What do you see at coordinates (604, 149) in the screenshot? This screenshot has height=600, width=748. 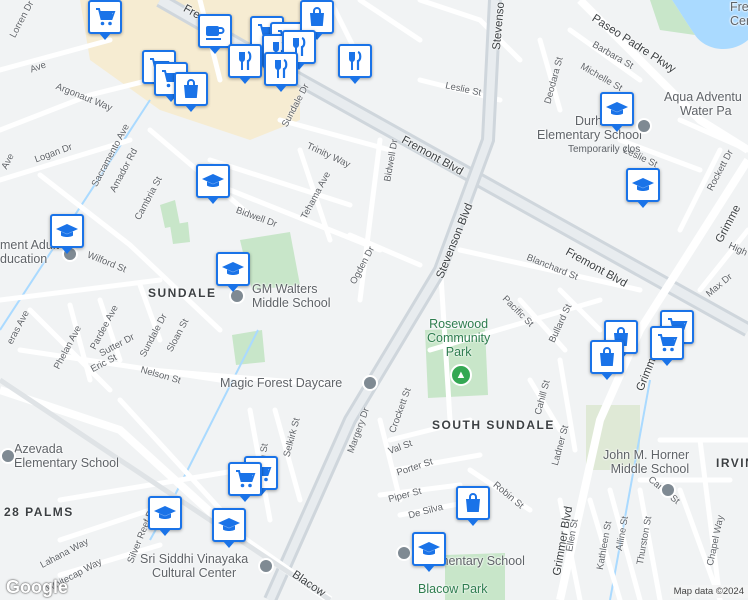 I see `place-durham-status: Temporarily clos` at bounding box center [604, 149].